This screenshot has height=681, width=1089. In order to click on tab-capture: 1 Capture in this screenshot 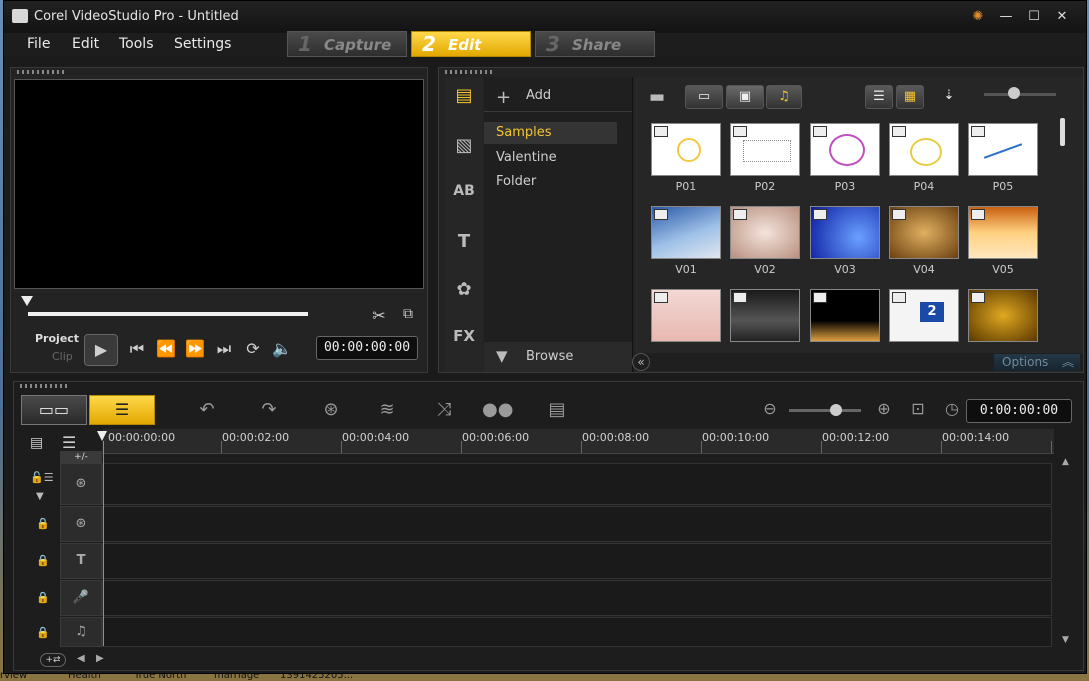, I will do `click(347, 44)`.